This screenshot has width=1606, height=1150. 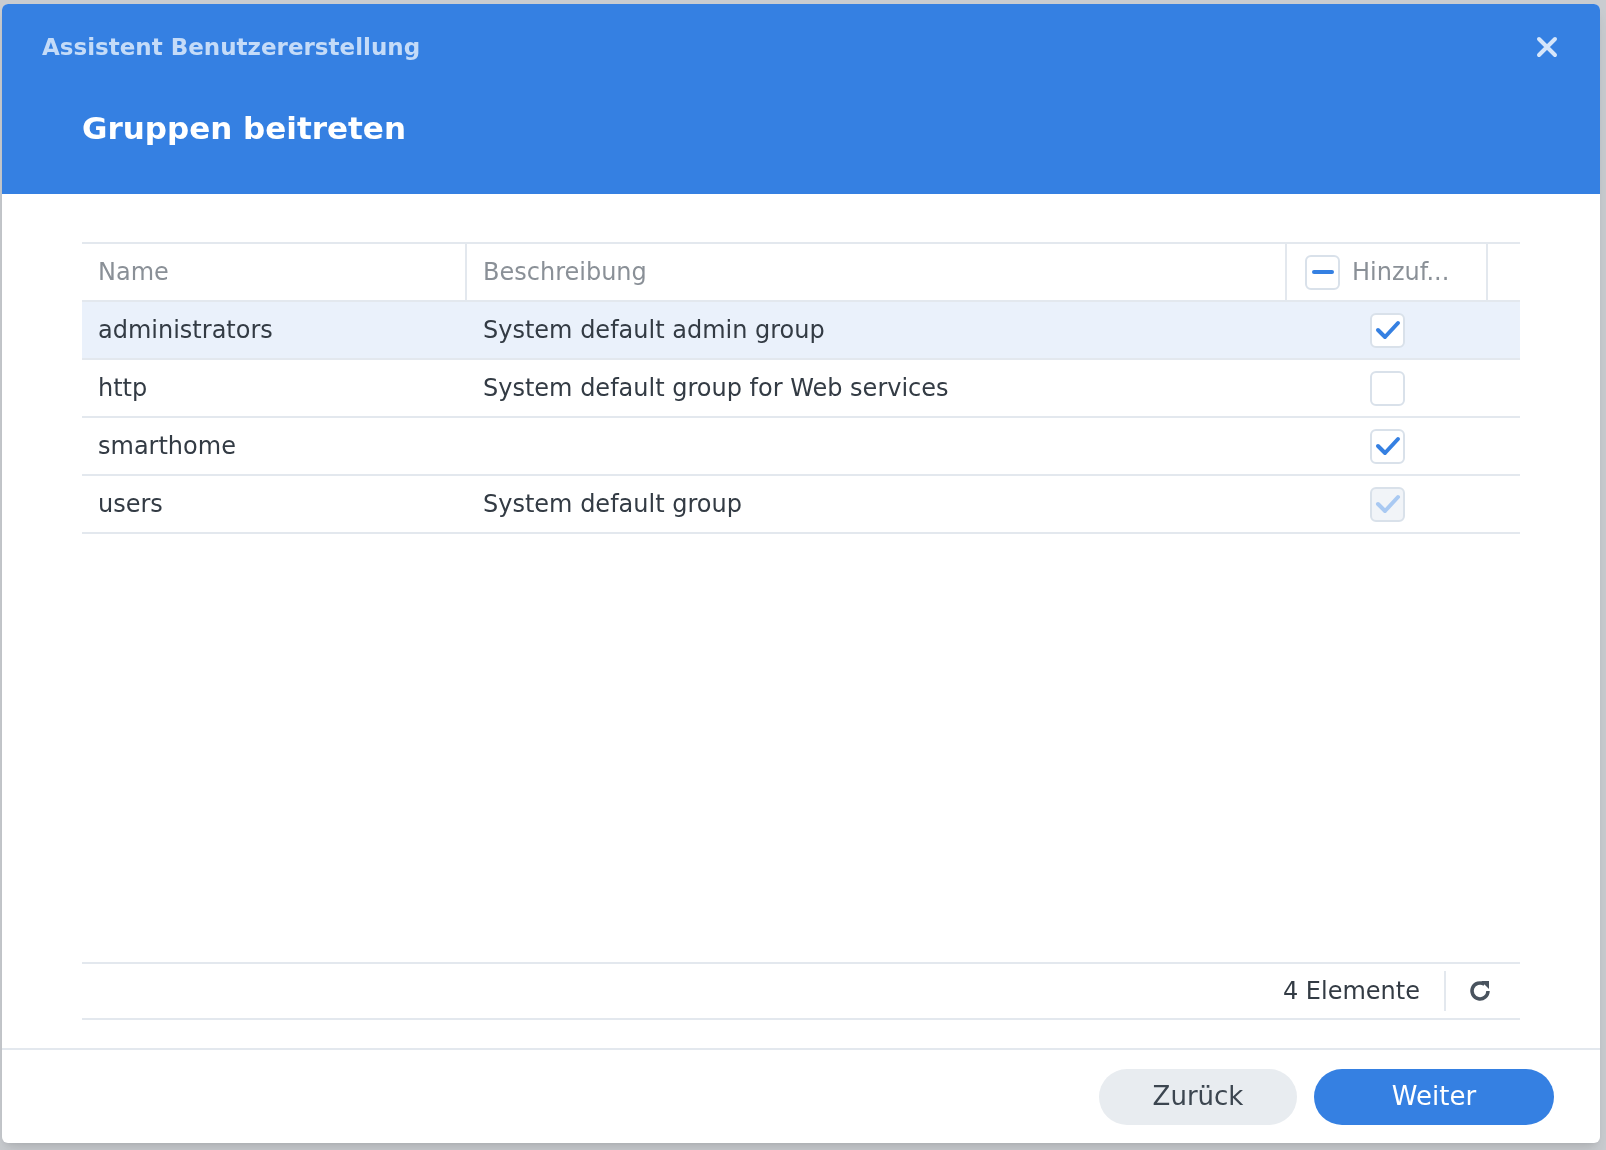 I want to click on table-cell: System default group, so click(x=612, y=504).